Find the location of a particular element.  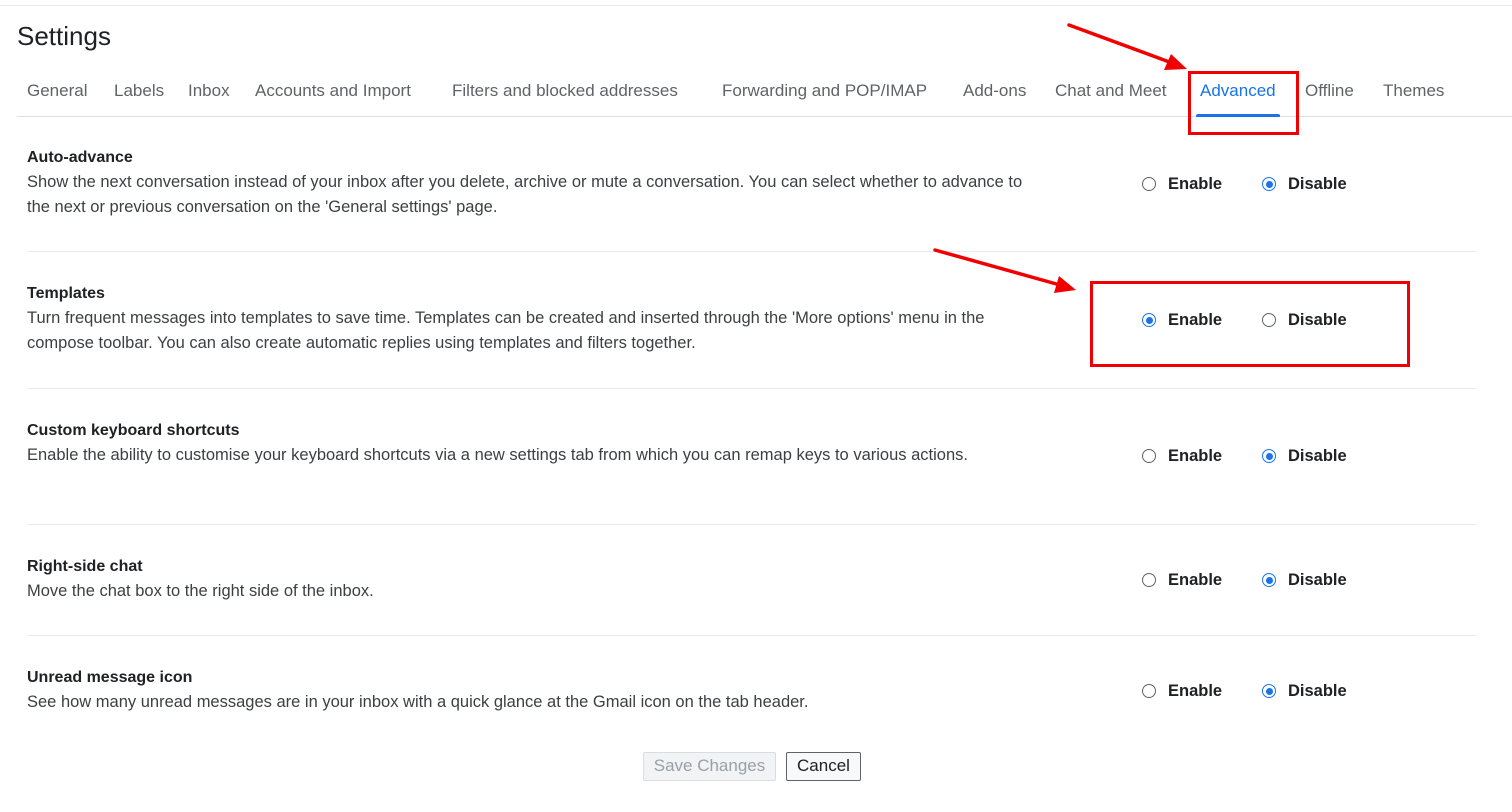

keyboard-shortcuts-enable-option: Enable is located at coordinates (1182, 456).